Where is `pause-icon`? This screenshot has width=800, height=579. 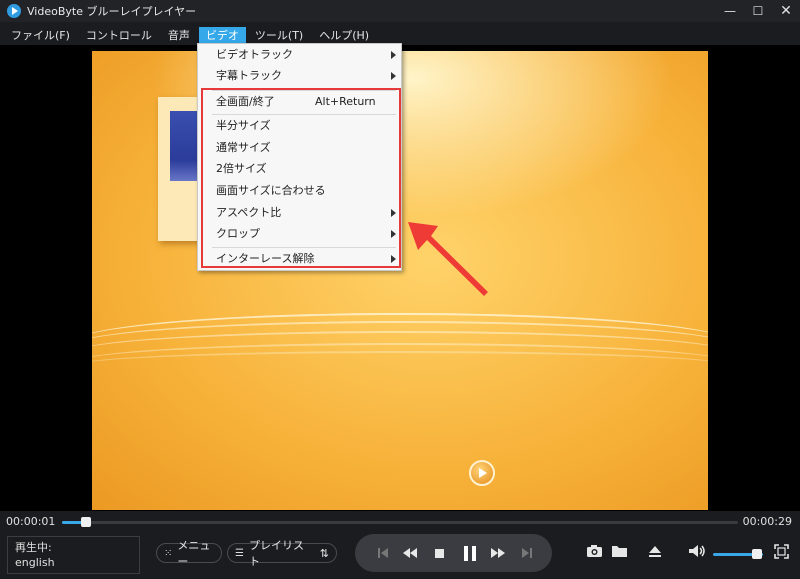 pause-icon is located at coordinates (470, 553).